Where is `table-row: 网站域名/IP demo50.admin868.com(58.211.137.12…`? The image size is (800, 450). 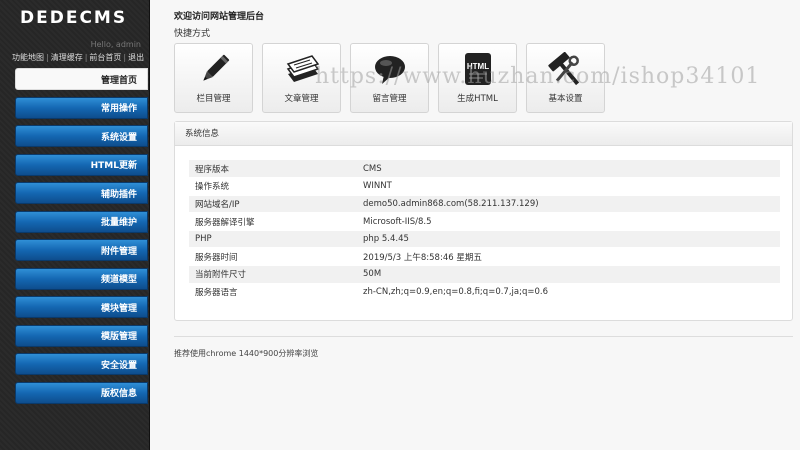 table-row: 网站域名/IP demo50.admin868.com(58.211.137.12… is located at coordinates (484, 204).